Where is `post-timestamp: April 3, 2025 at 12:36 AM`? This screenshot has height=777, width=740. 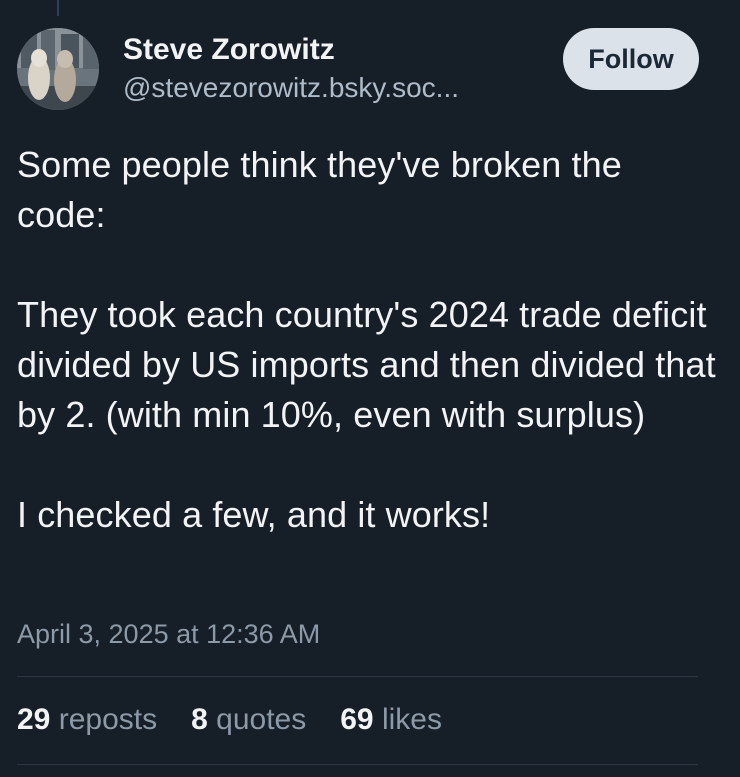
post-timestamp: April 3, 2025 at 12:36 AM is located at coordinates (169, 634).